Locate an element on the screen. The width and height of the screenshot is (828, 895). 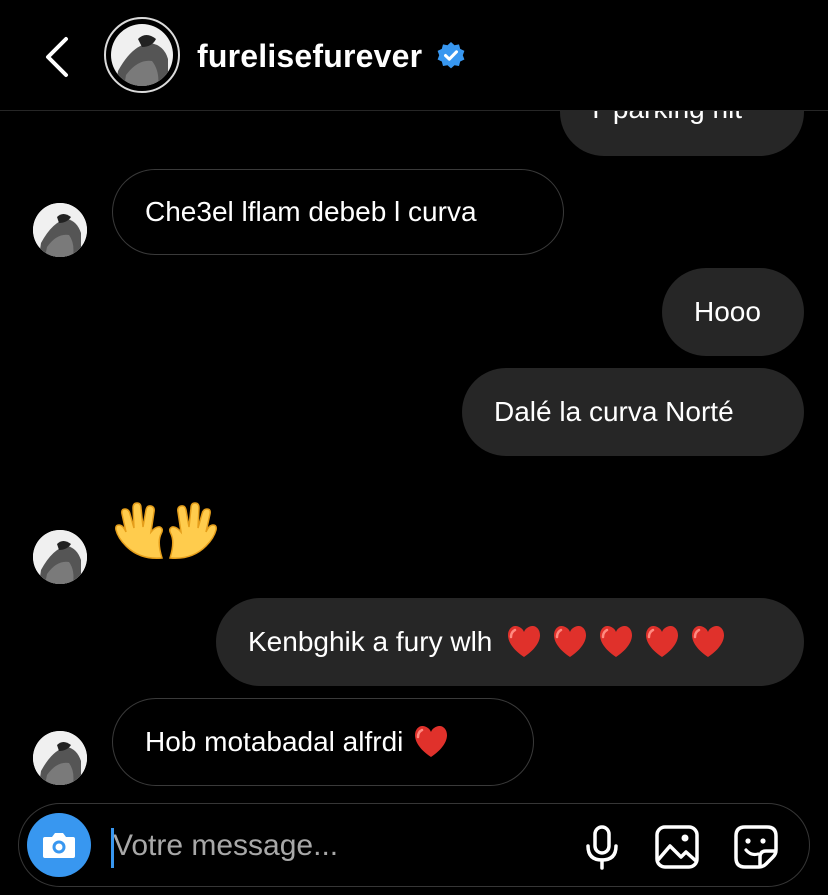
message-bubble-outgoing: Hooo is located at coordinates (733, 312).